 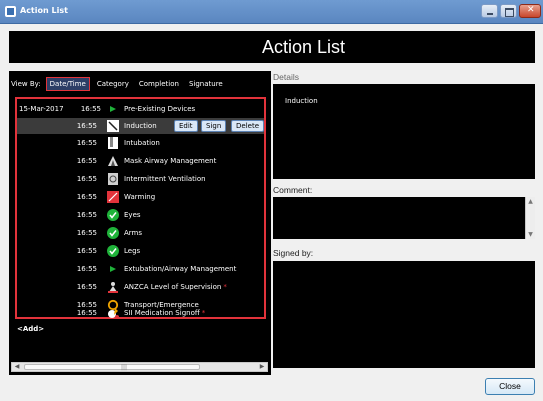 I want to click on scroll-right-icon: ▶, so click(x=262, y=367).